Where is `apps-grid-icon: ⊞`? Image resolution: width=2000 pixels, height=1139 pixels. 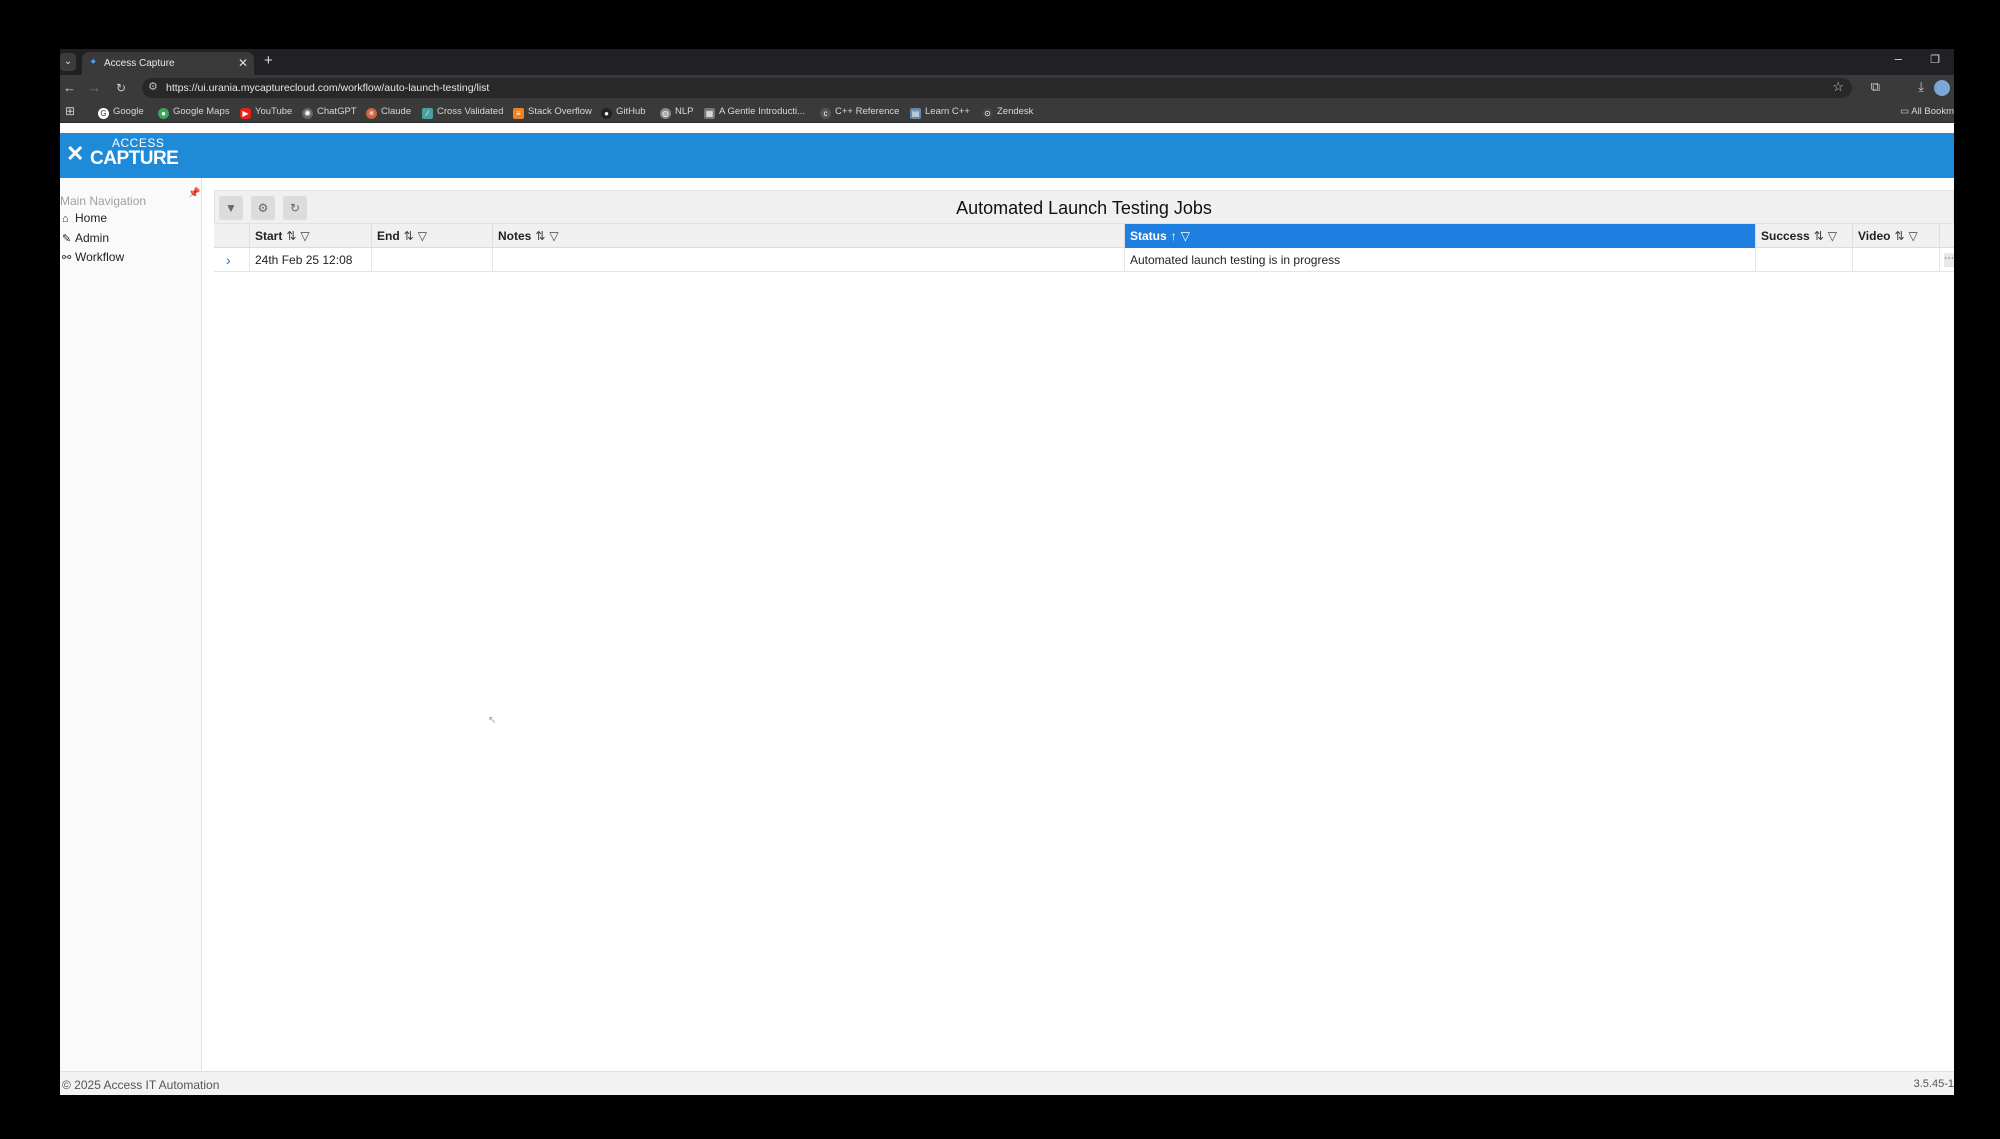
apps-grid-icon: ⊞ is located at coordinates (70, 111).